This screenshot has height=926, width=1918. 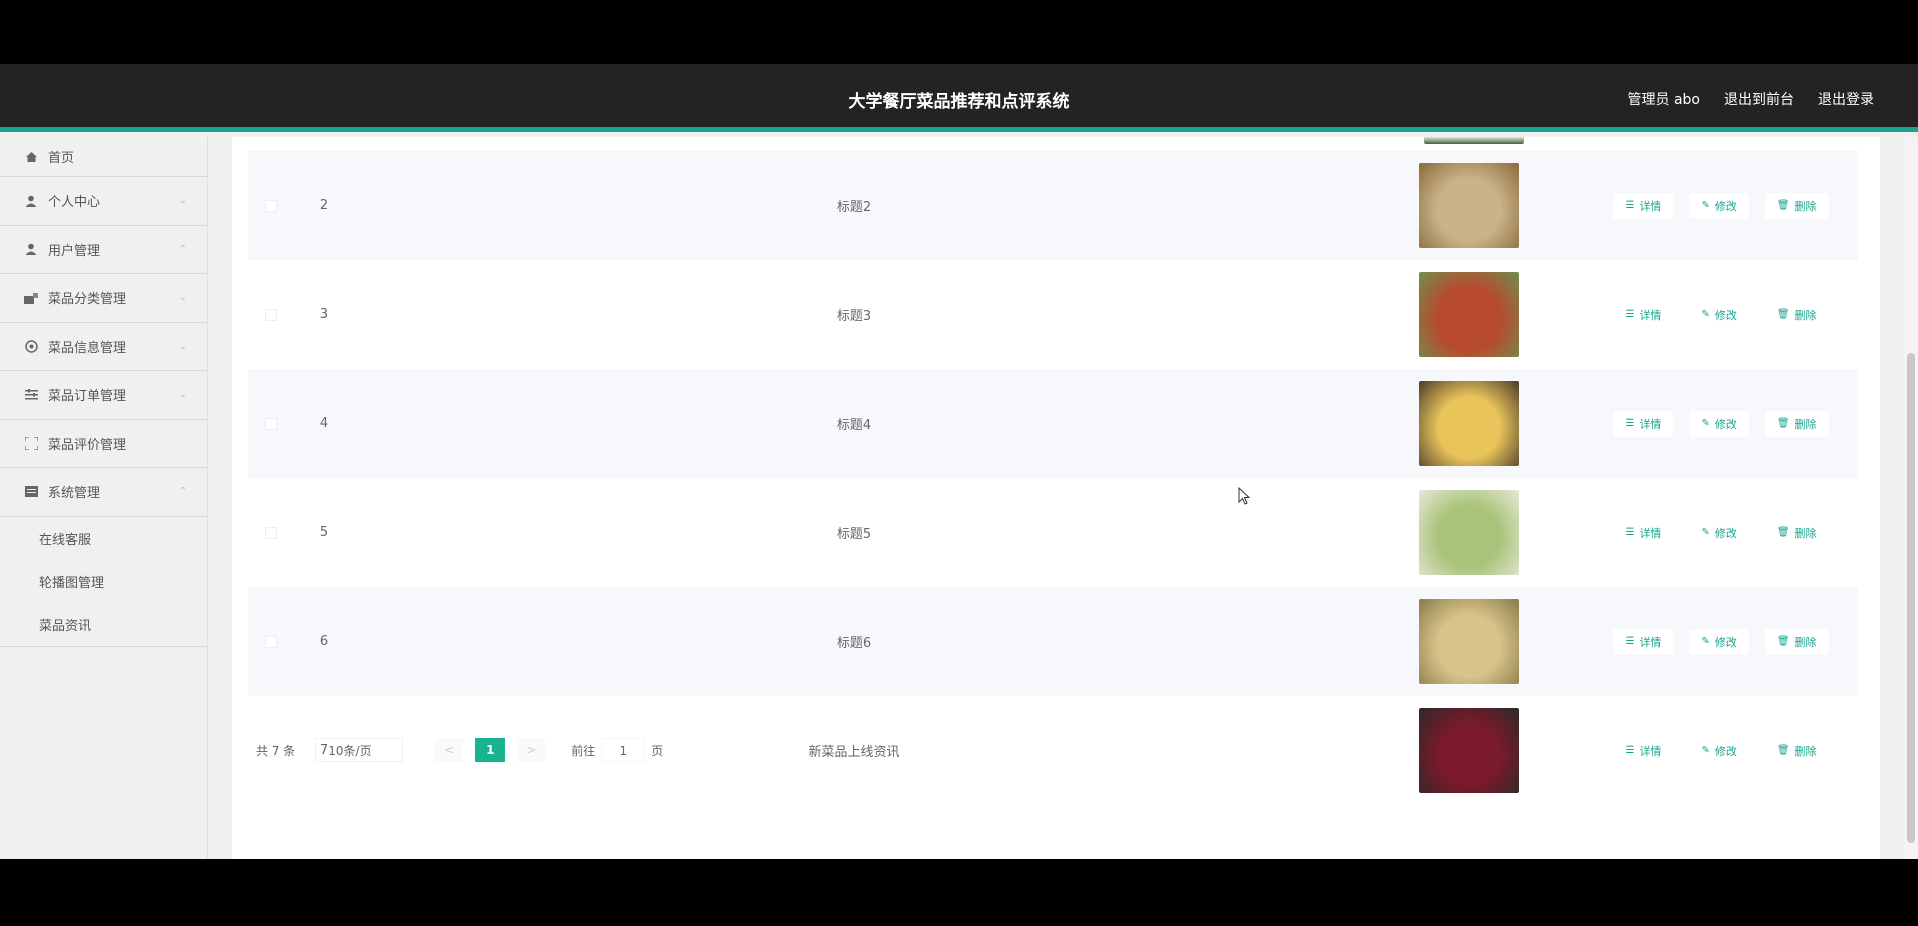 I want to click on scrollbar-thumb, so click(x=1911, y=598).